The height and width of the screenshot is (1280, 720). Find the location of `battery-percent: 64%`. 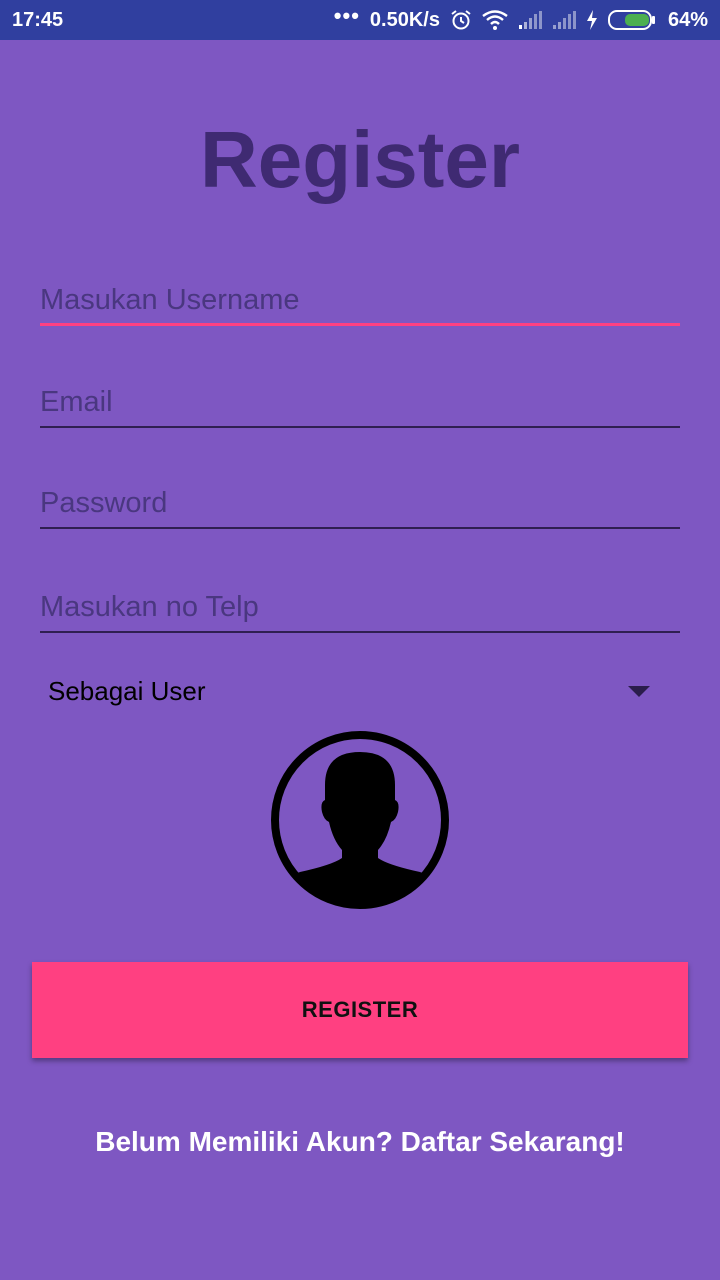

battery-percent: 64% is located at coordinates (687, 19).